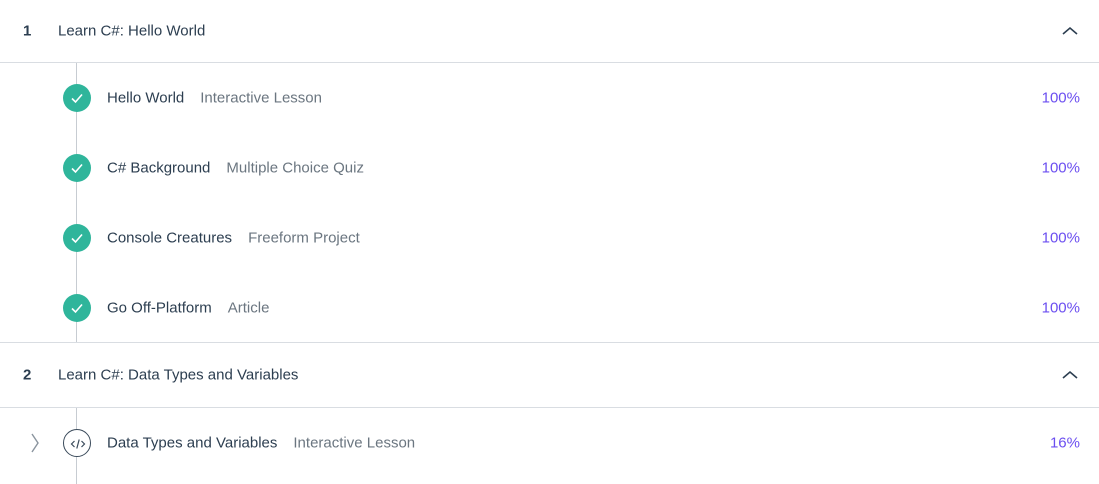  Describe the element at coordinates (549, 238) in the screenshot. I see `list-item: Console Creatures Freeform Project 100%` at that location.